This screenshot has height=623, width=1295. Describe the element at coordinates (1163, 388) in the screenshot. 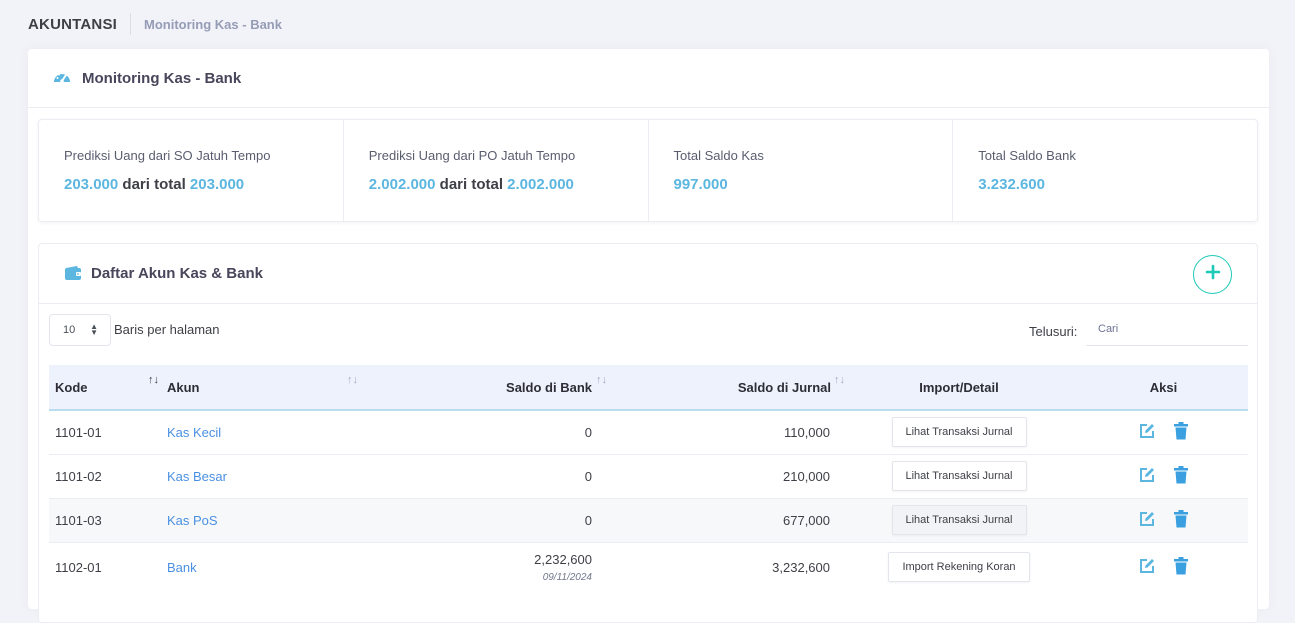

I see `col-aksi: Aksi` at that location.